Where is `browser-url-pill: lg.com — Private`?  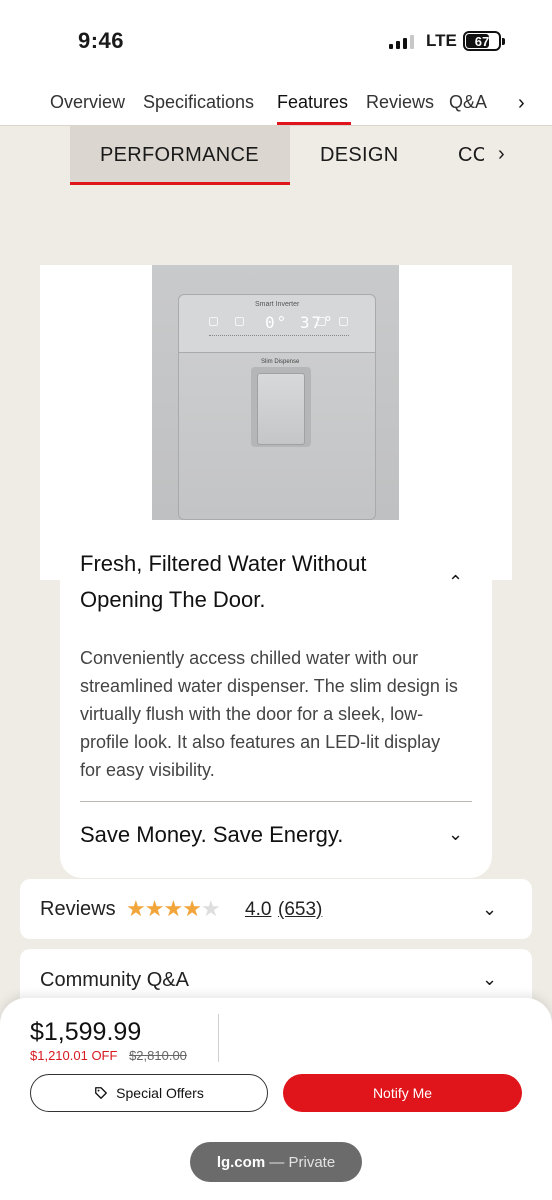
browser-url-pill: lg.com — Private is located at coordinates (276, 1162).